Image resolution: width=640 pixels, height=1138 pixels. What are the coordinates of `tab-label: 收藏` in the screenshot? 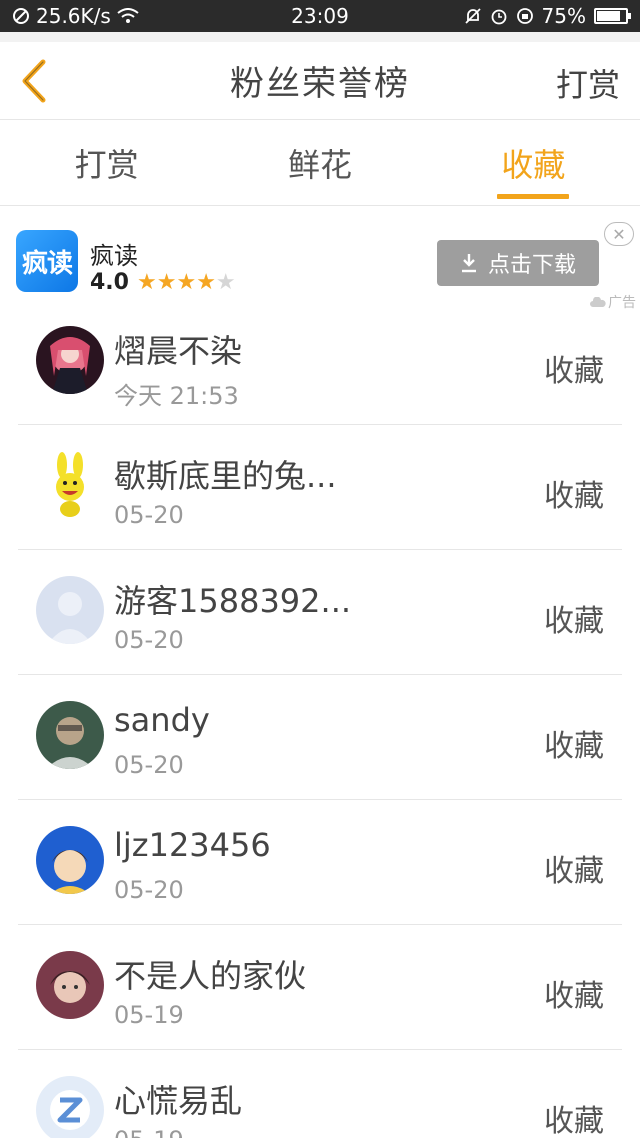 It's located at (533, 164).